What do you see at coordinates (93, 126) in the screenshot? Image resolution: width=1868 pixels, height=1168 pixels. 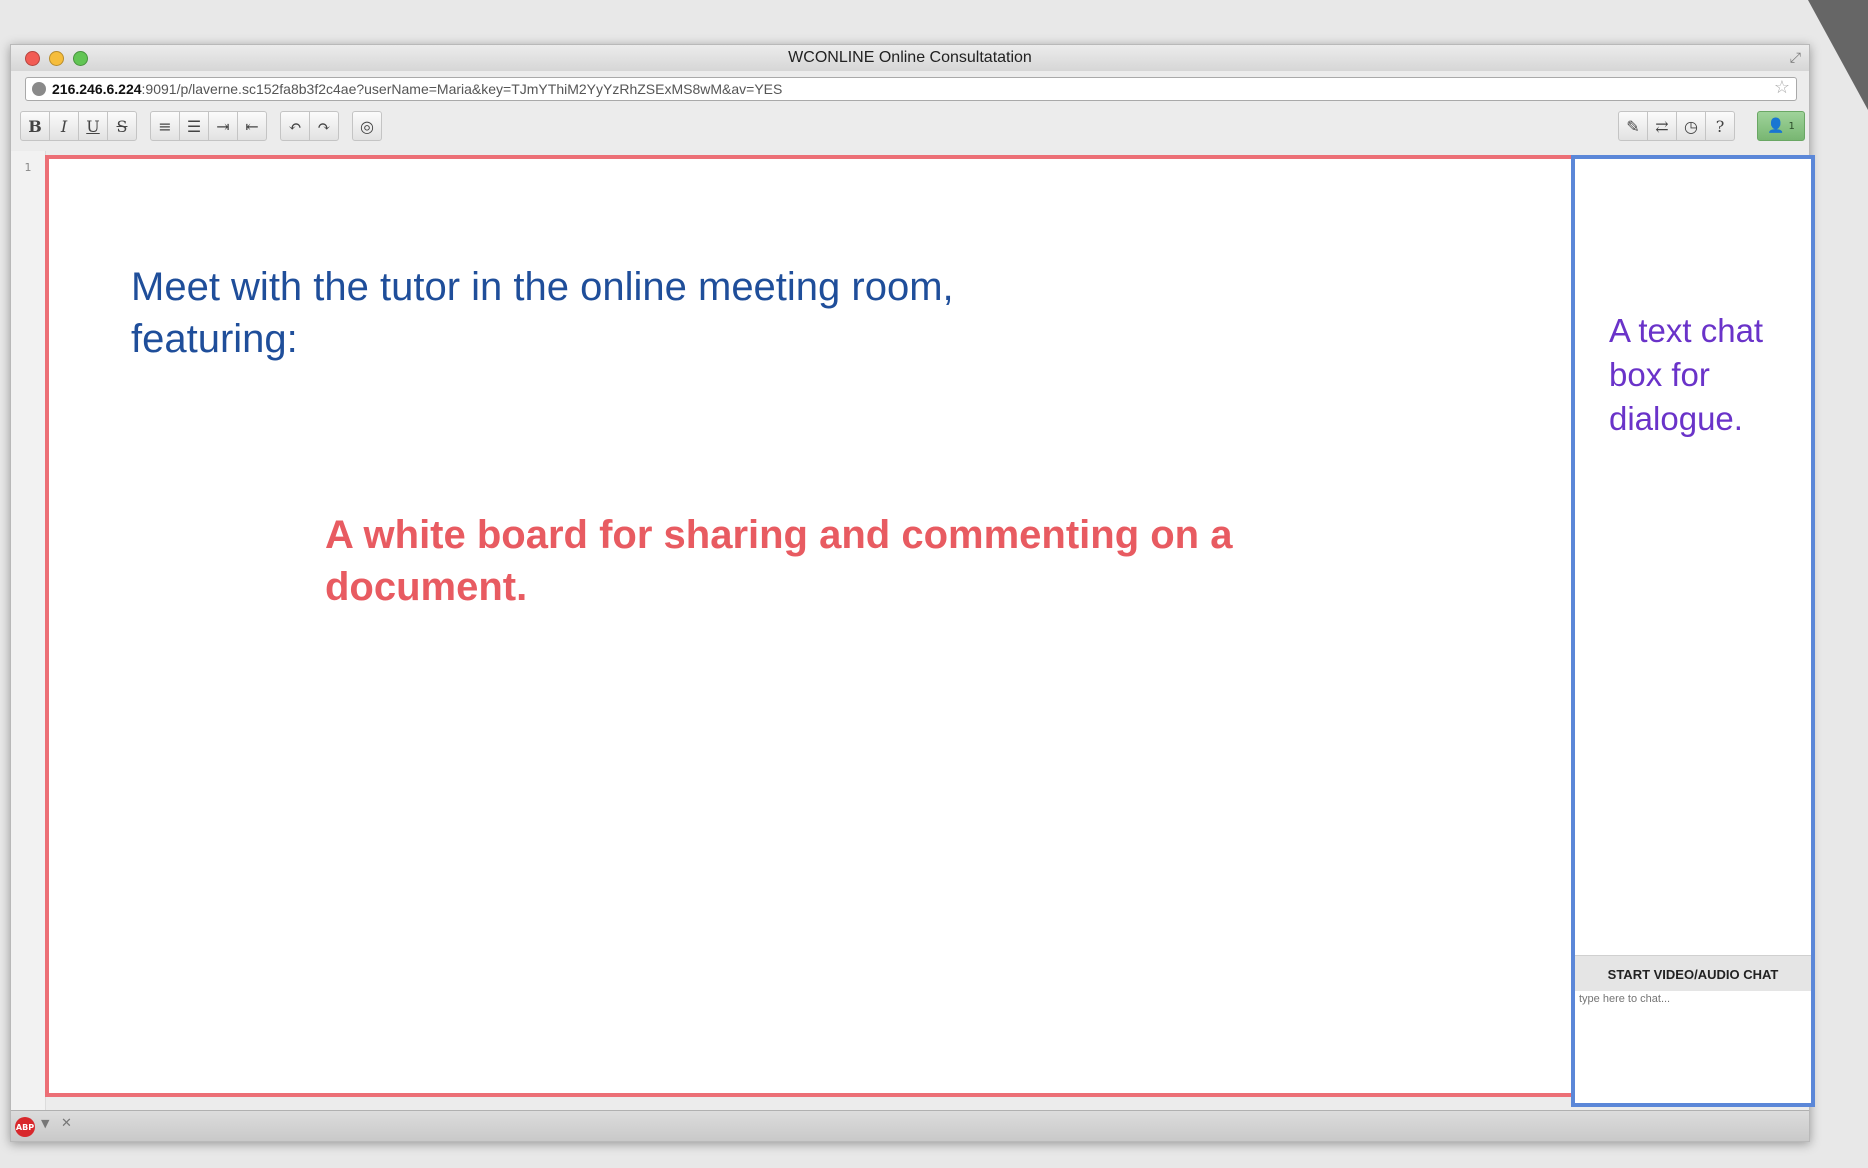 I see `underline-button: U` at bounding box center [93, 126].